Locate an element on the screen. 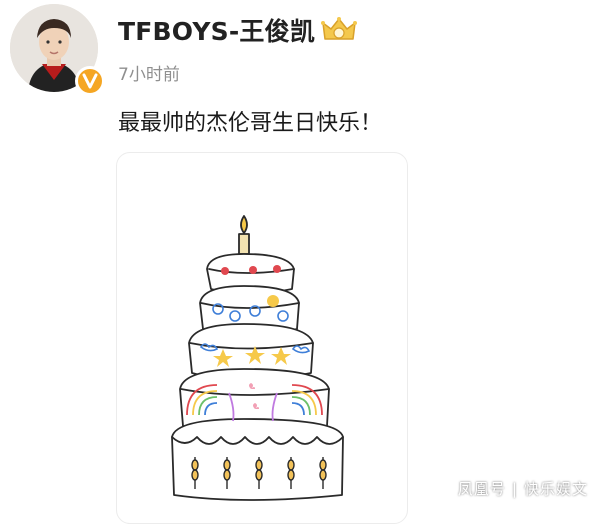  verified-badge-icon is located at coordinates (90, 81).